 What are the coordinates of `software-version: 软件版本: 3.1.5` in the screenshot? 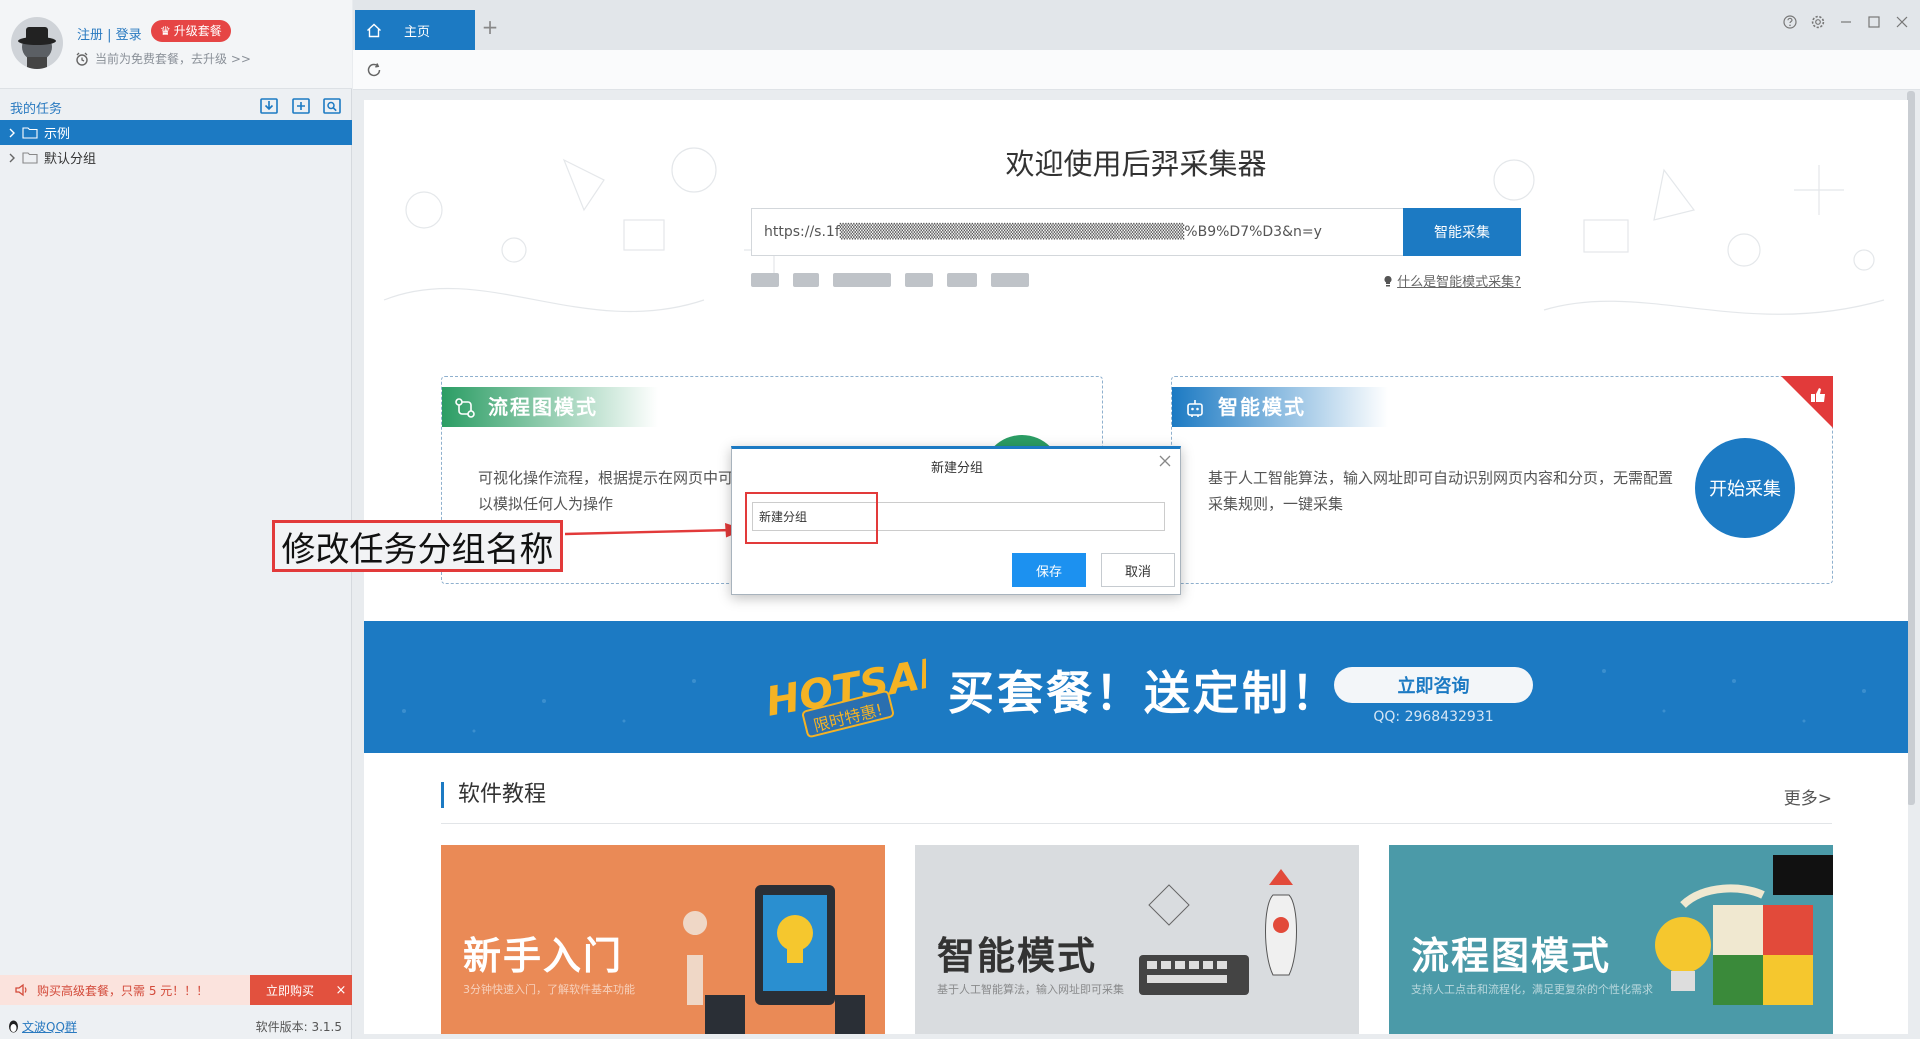 It's located at (298, 1027).